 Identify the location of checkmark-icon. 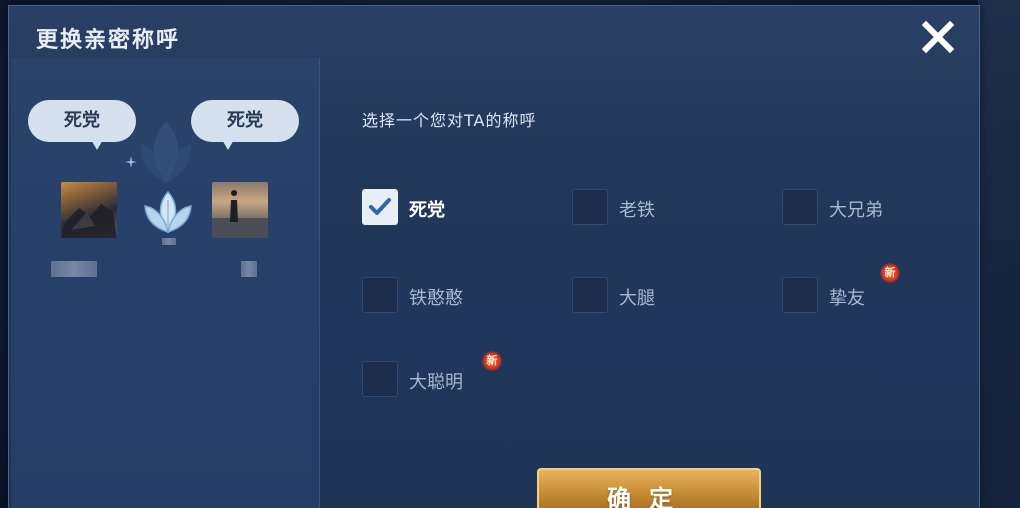
(380, 206).